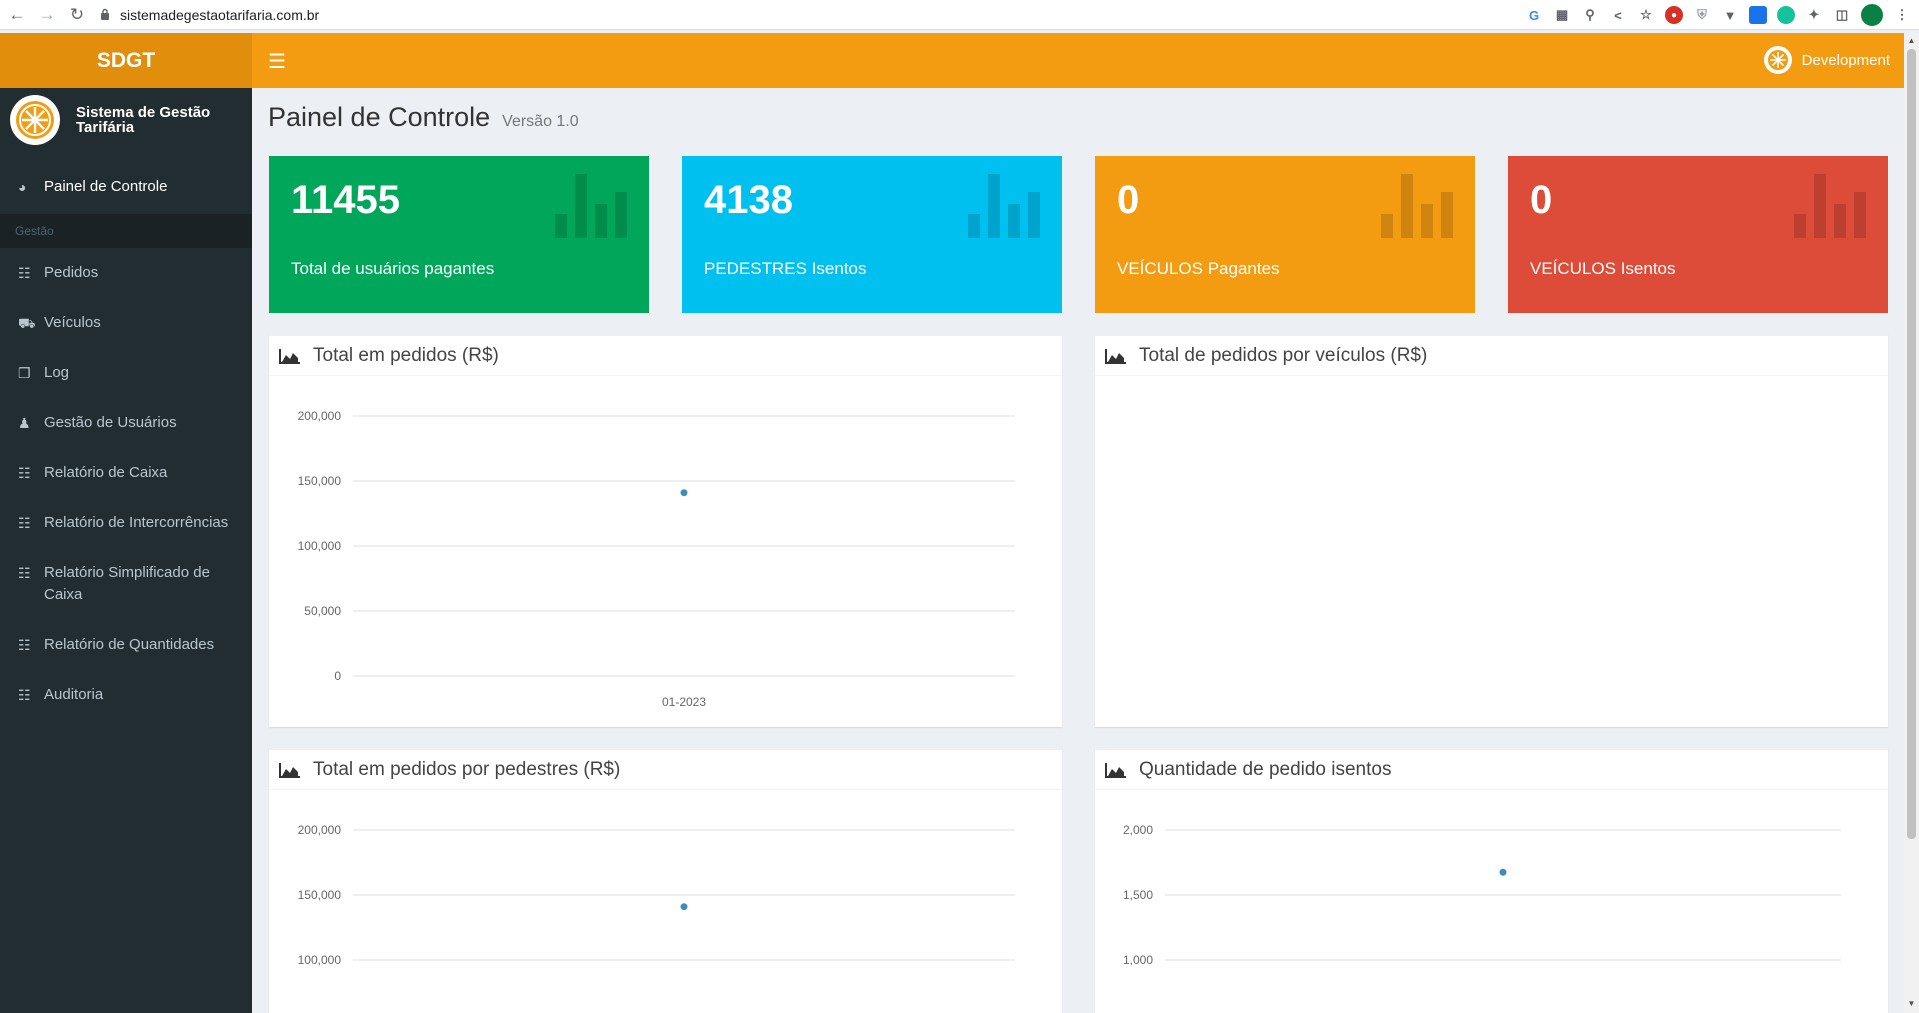  Describe the element at coordinates (540, 121) in the screenshot. I see `page-version: Versão 1.0` at that location.